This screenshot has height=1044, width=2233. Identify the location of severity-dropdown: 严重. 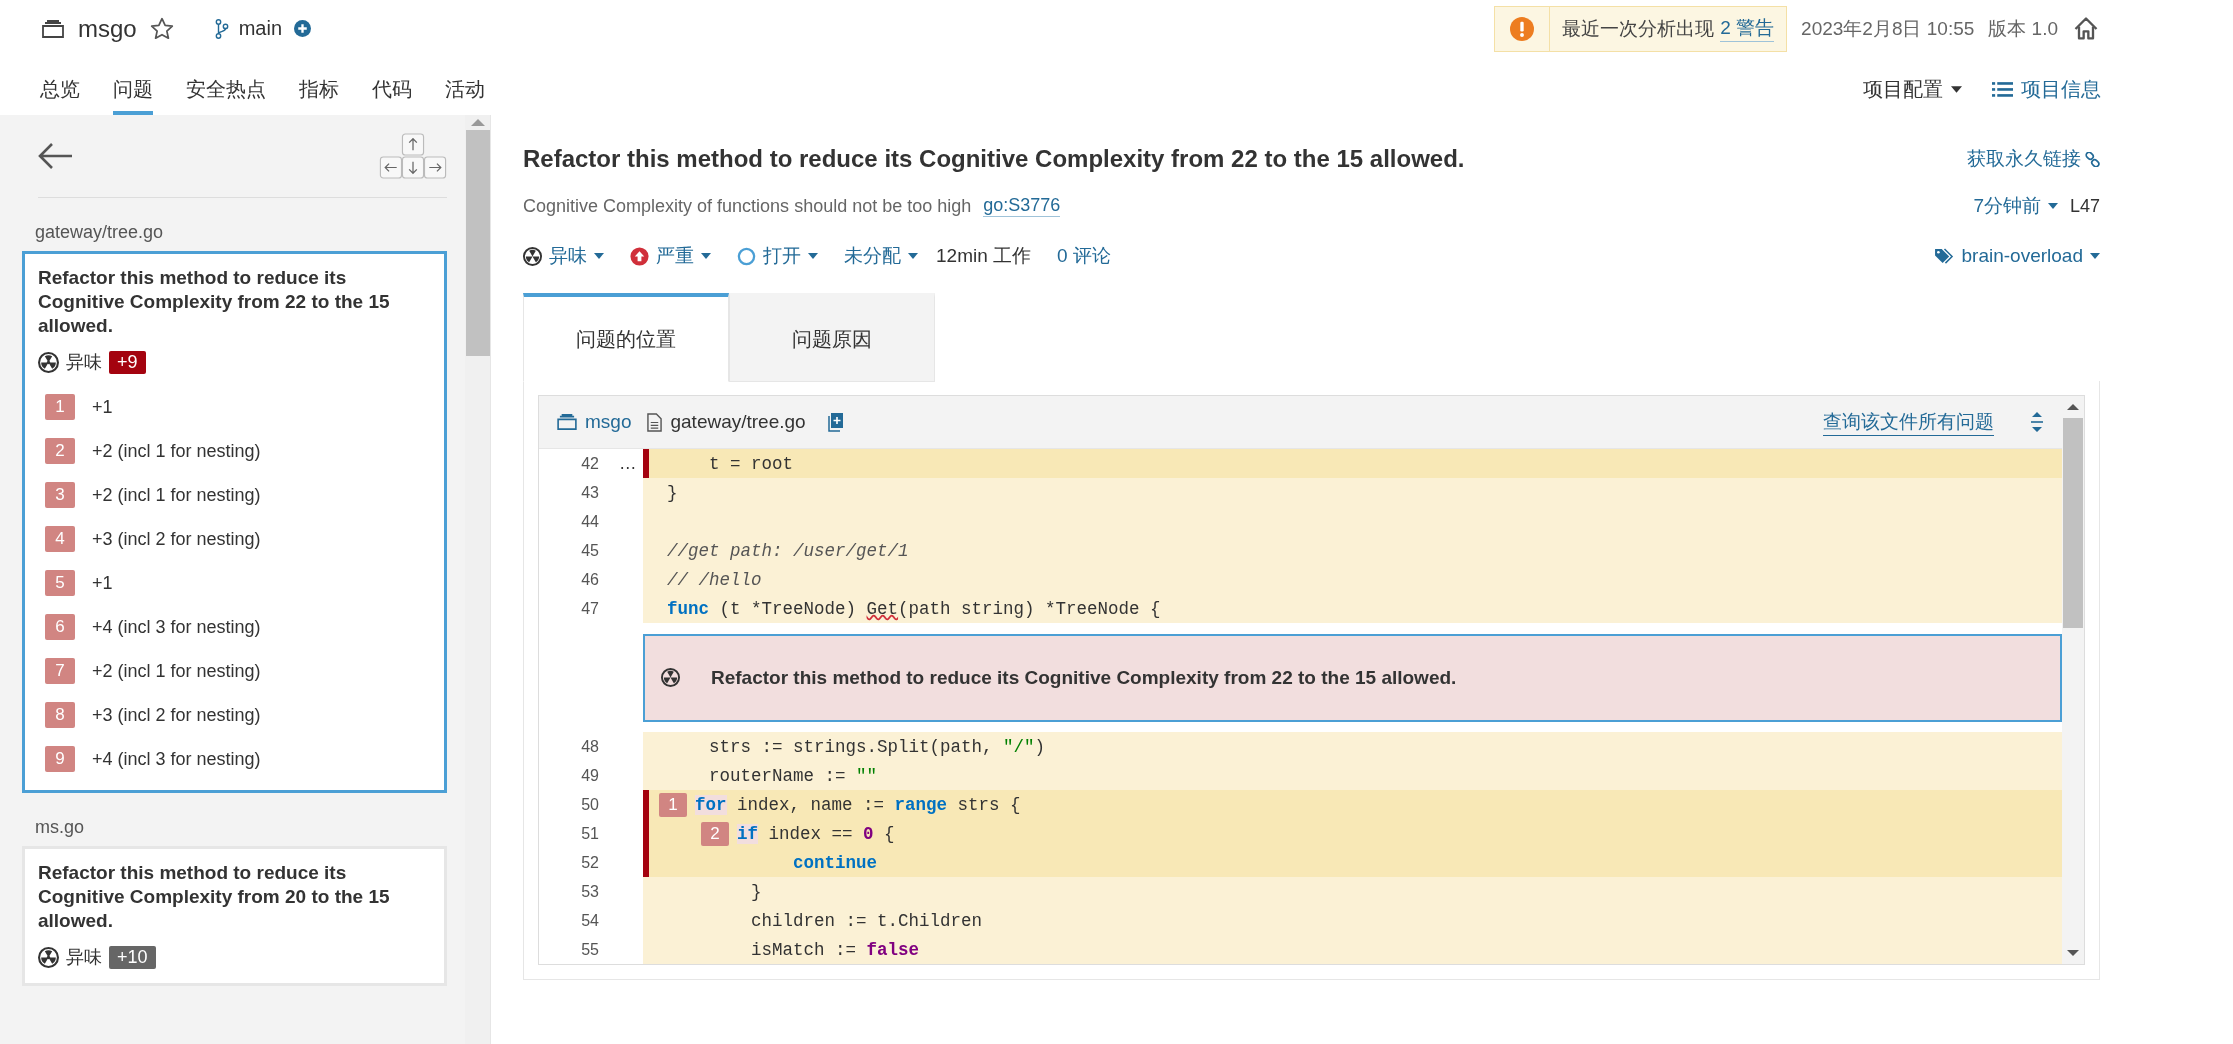
(670, 256).